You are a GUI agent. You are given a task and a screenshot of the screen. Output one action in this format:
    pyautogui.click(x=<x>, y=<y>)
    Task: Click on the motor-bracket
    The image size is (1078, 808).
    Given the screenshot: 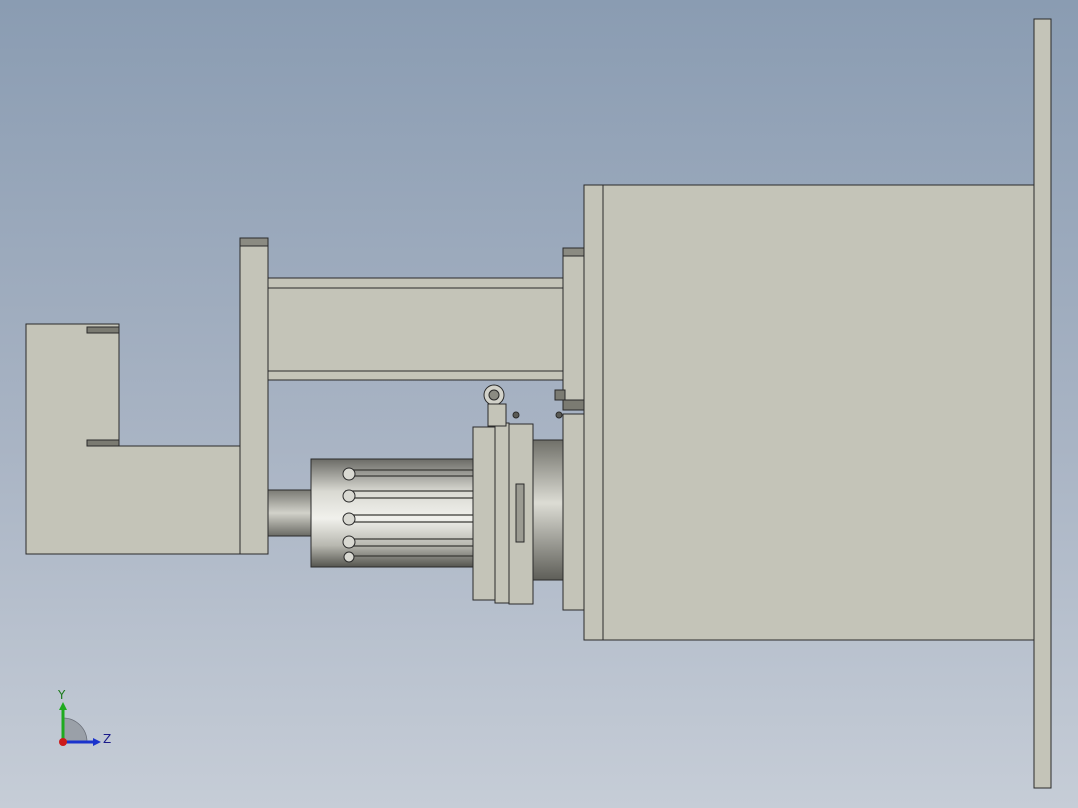 What is the action you would take?
    pyautogui.click(x=133, y=439)
    